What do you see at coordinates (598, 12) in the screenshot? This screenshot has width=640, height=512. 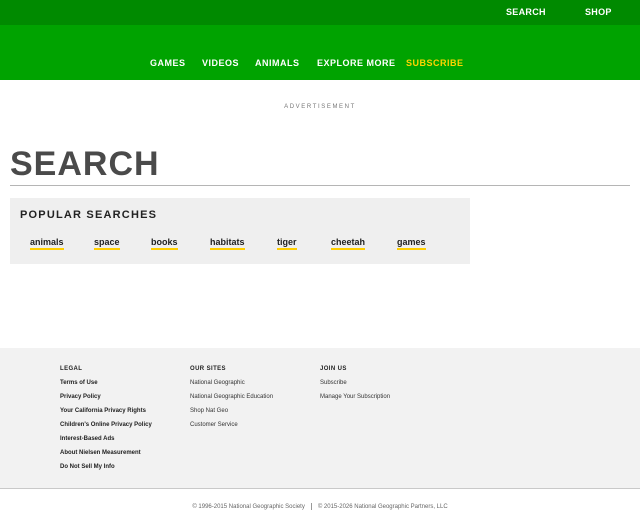 I see `shop-link: SHOP` at bounding box center [598, 12].